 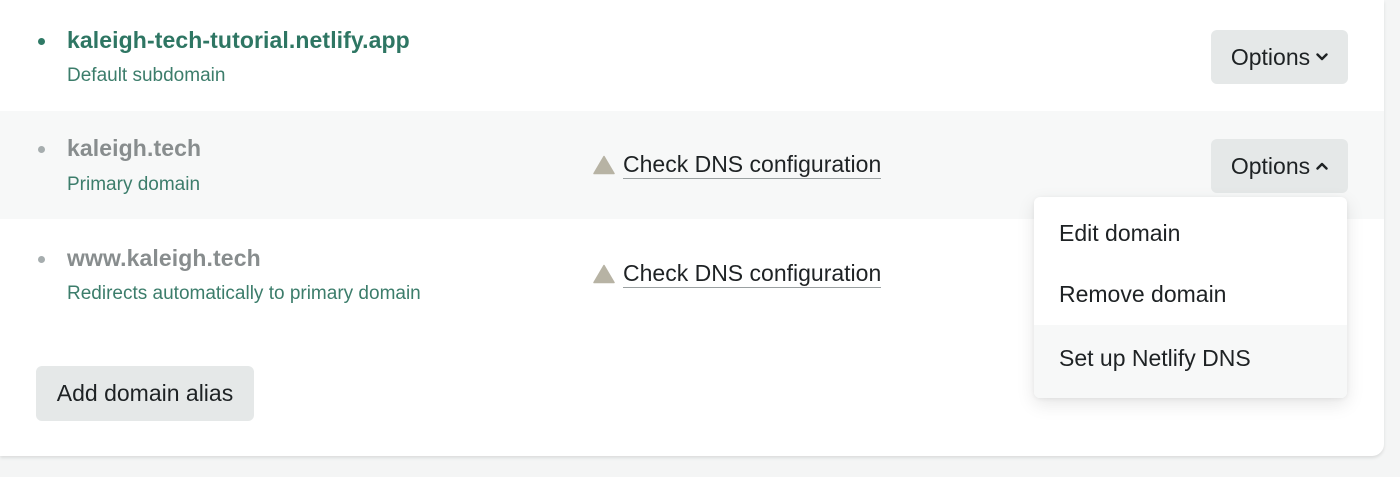 What do you see at coordinates (134, 148) in the screenshot?
I see `domain-name: kaleigh.tech` at bounding box center [134, 148].